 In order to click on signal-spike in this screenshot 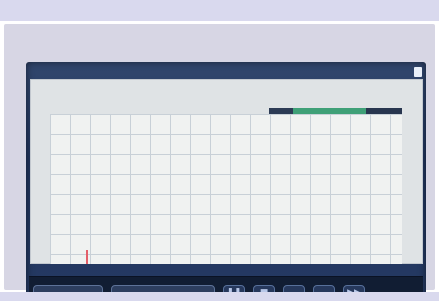, I will do `click(87, 257)`.